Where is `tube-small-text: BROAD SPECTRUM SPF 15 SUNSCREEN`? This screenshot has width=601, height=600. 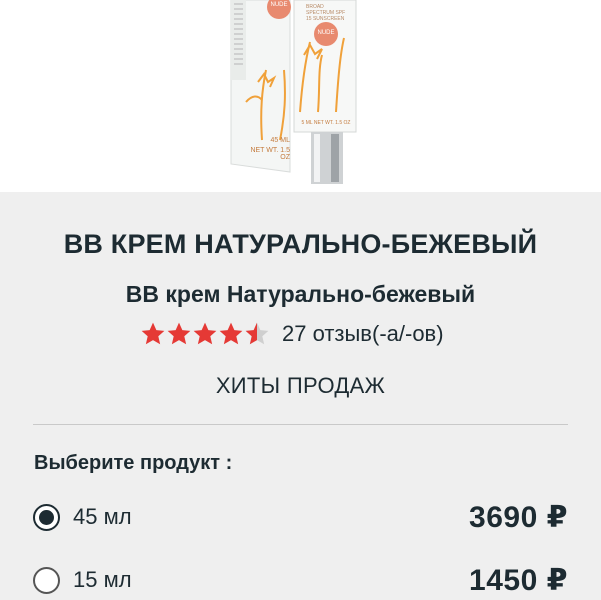 tube-small-text: BROAD SPECTRUM SPF 15 SUNSCREEN is located at coordinates (326, 13).